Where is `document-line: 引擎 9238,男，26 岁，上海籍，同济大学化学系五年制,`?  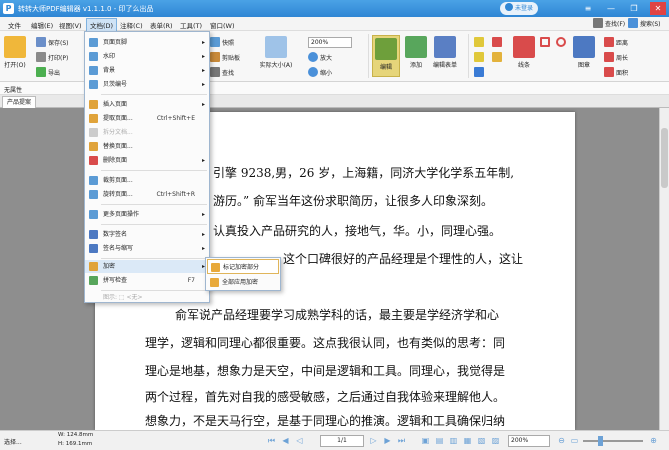 document-line: 引擎 9238,男，26 岁，上海籍，同济大学化学系五年制, is located at coordinates (364, 173).